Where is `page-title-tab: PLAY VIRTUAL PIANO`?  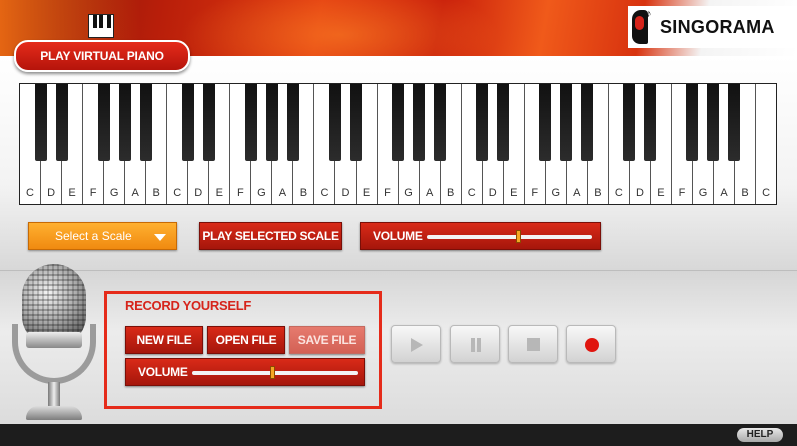
page-title-tab: PLAY VIRTUAL PIANO is located at coordinates (102, 56).